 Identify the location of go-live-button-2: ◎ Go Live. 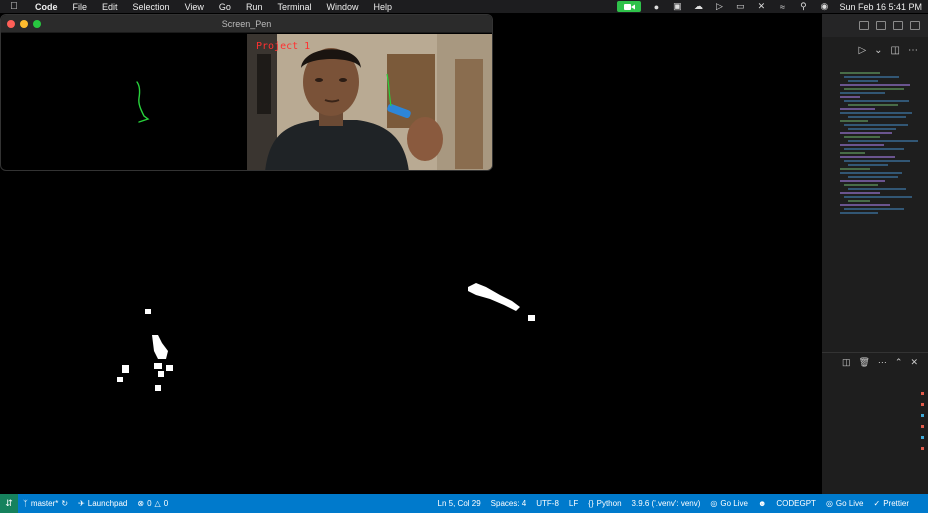
(845, 503).